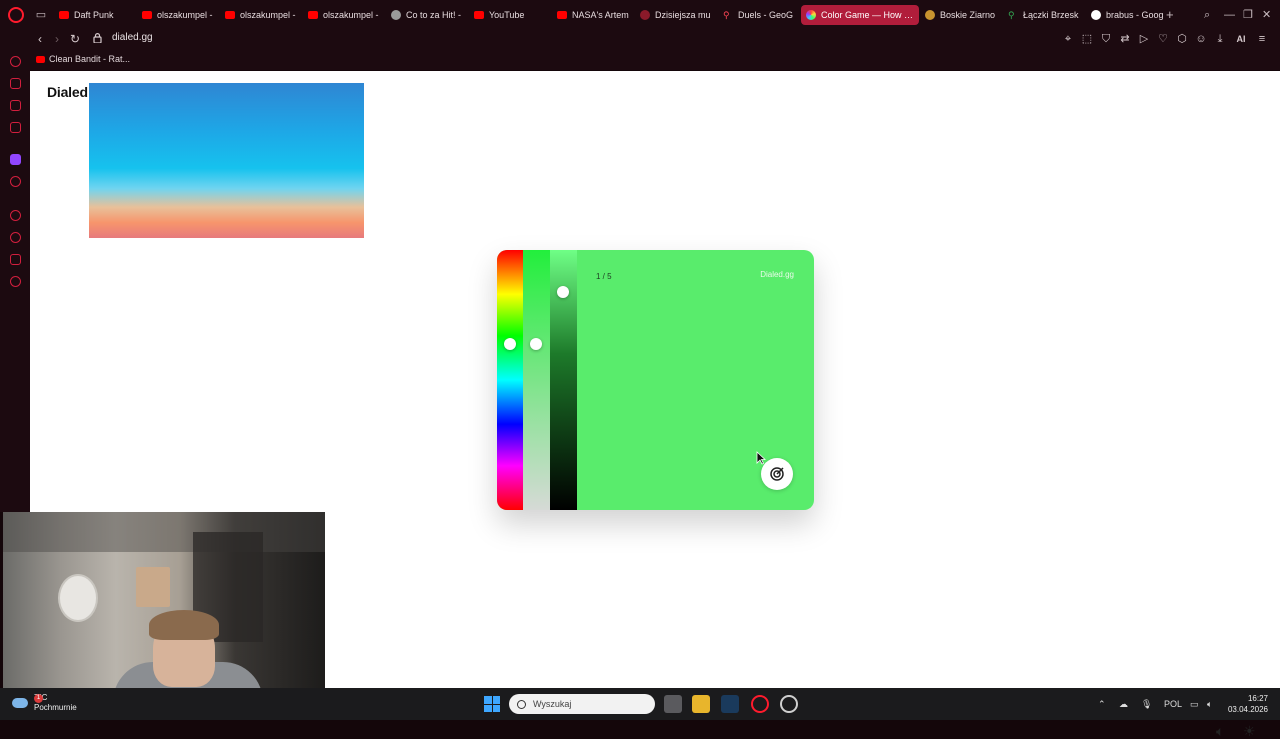 The width and height of the screenshot is (1280, 739). What do you see at coordinates (961, 15) in the screenshot?
I see `tab-11: Boskie Ziarno` at bounding box center [961, 15].